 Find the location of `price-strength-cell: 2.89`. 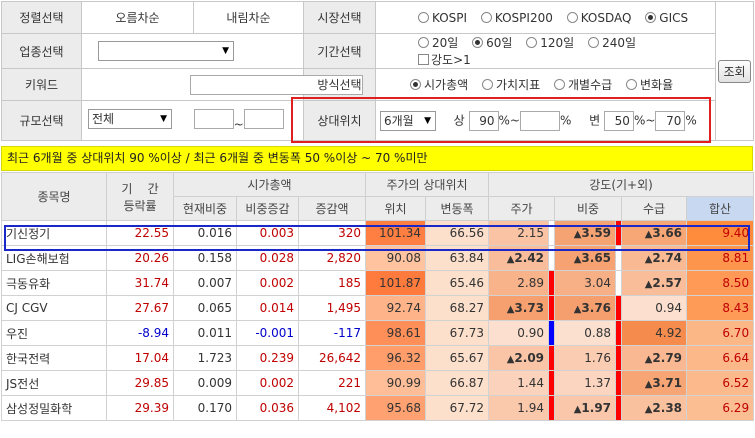

price-strength-cell: 2.89 is located at coordinates (519, 283).